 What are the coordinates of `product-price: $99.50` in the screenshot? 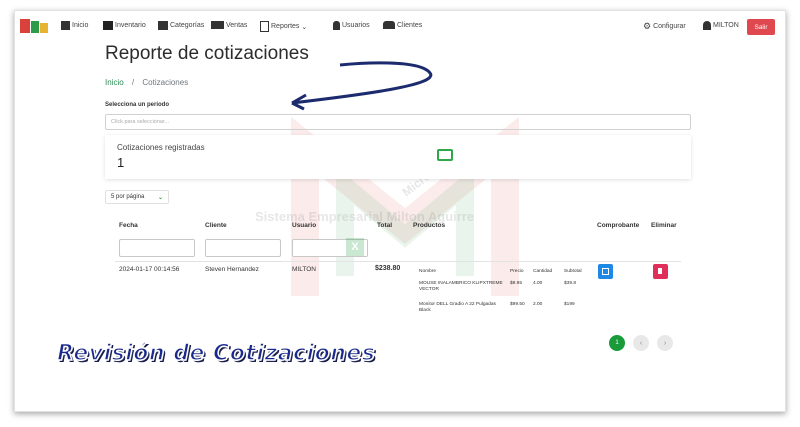 It's located at (517, 304).